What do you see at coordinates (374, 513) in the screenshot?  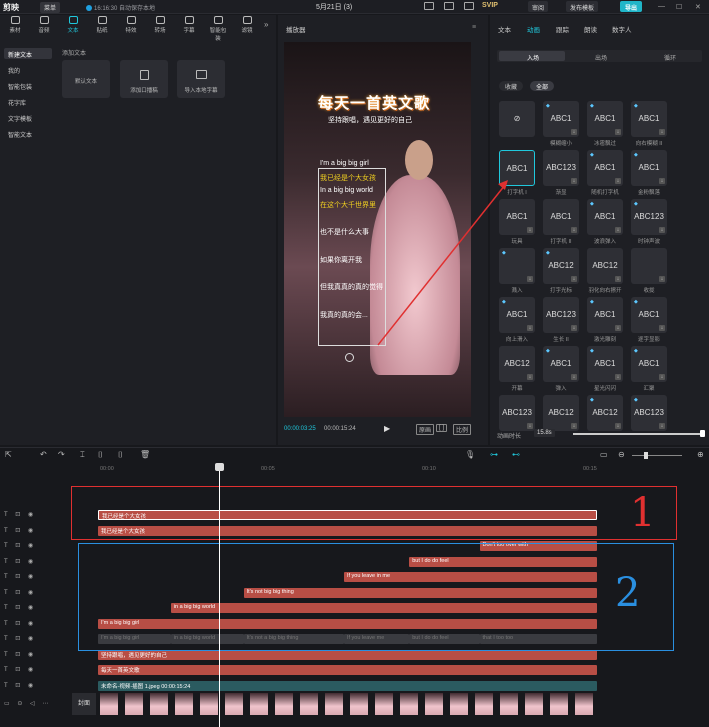 I see `annotation-red-box` at bounding box center [374, 513].